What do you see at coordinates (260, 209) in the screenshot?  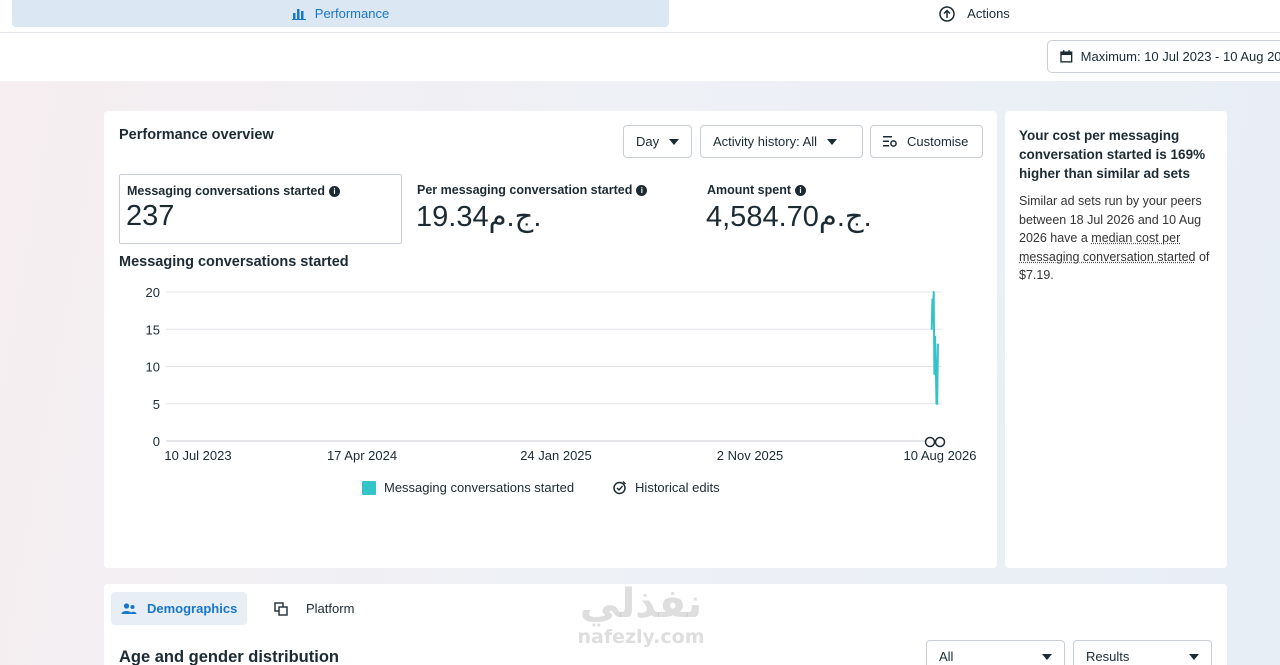 I see `metric-conversations: Messaging conversations started i 237` at bounding box center [260, 209].